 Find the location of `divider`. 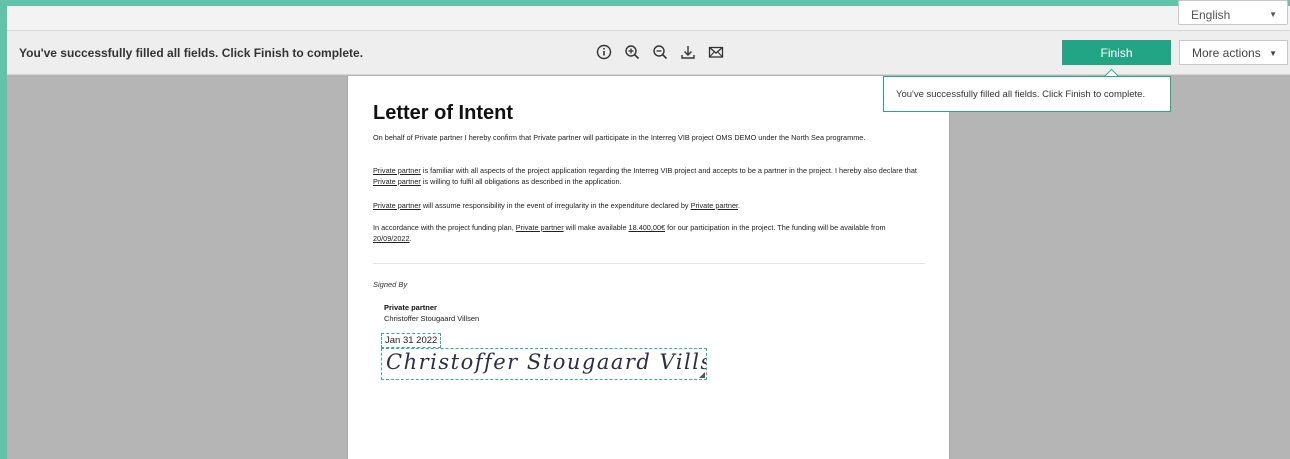

divider is located at coordinates (649, 263).